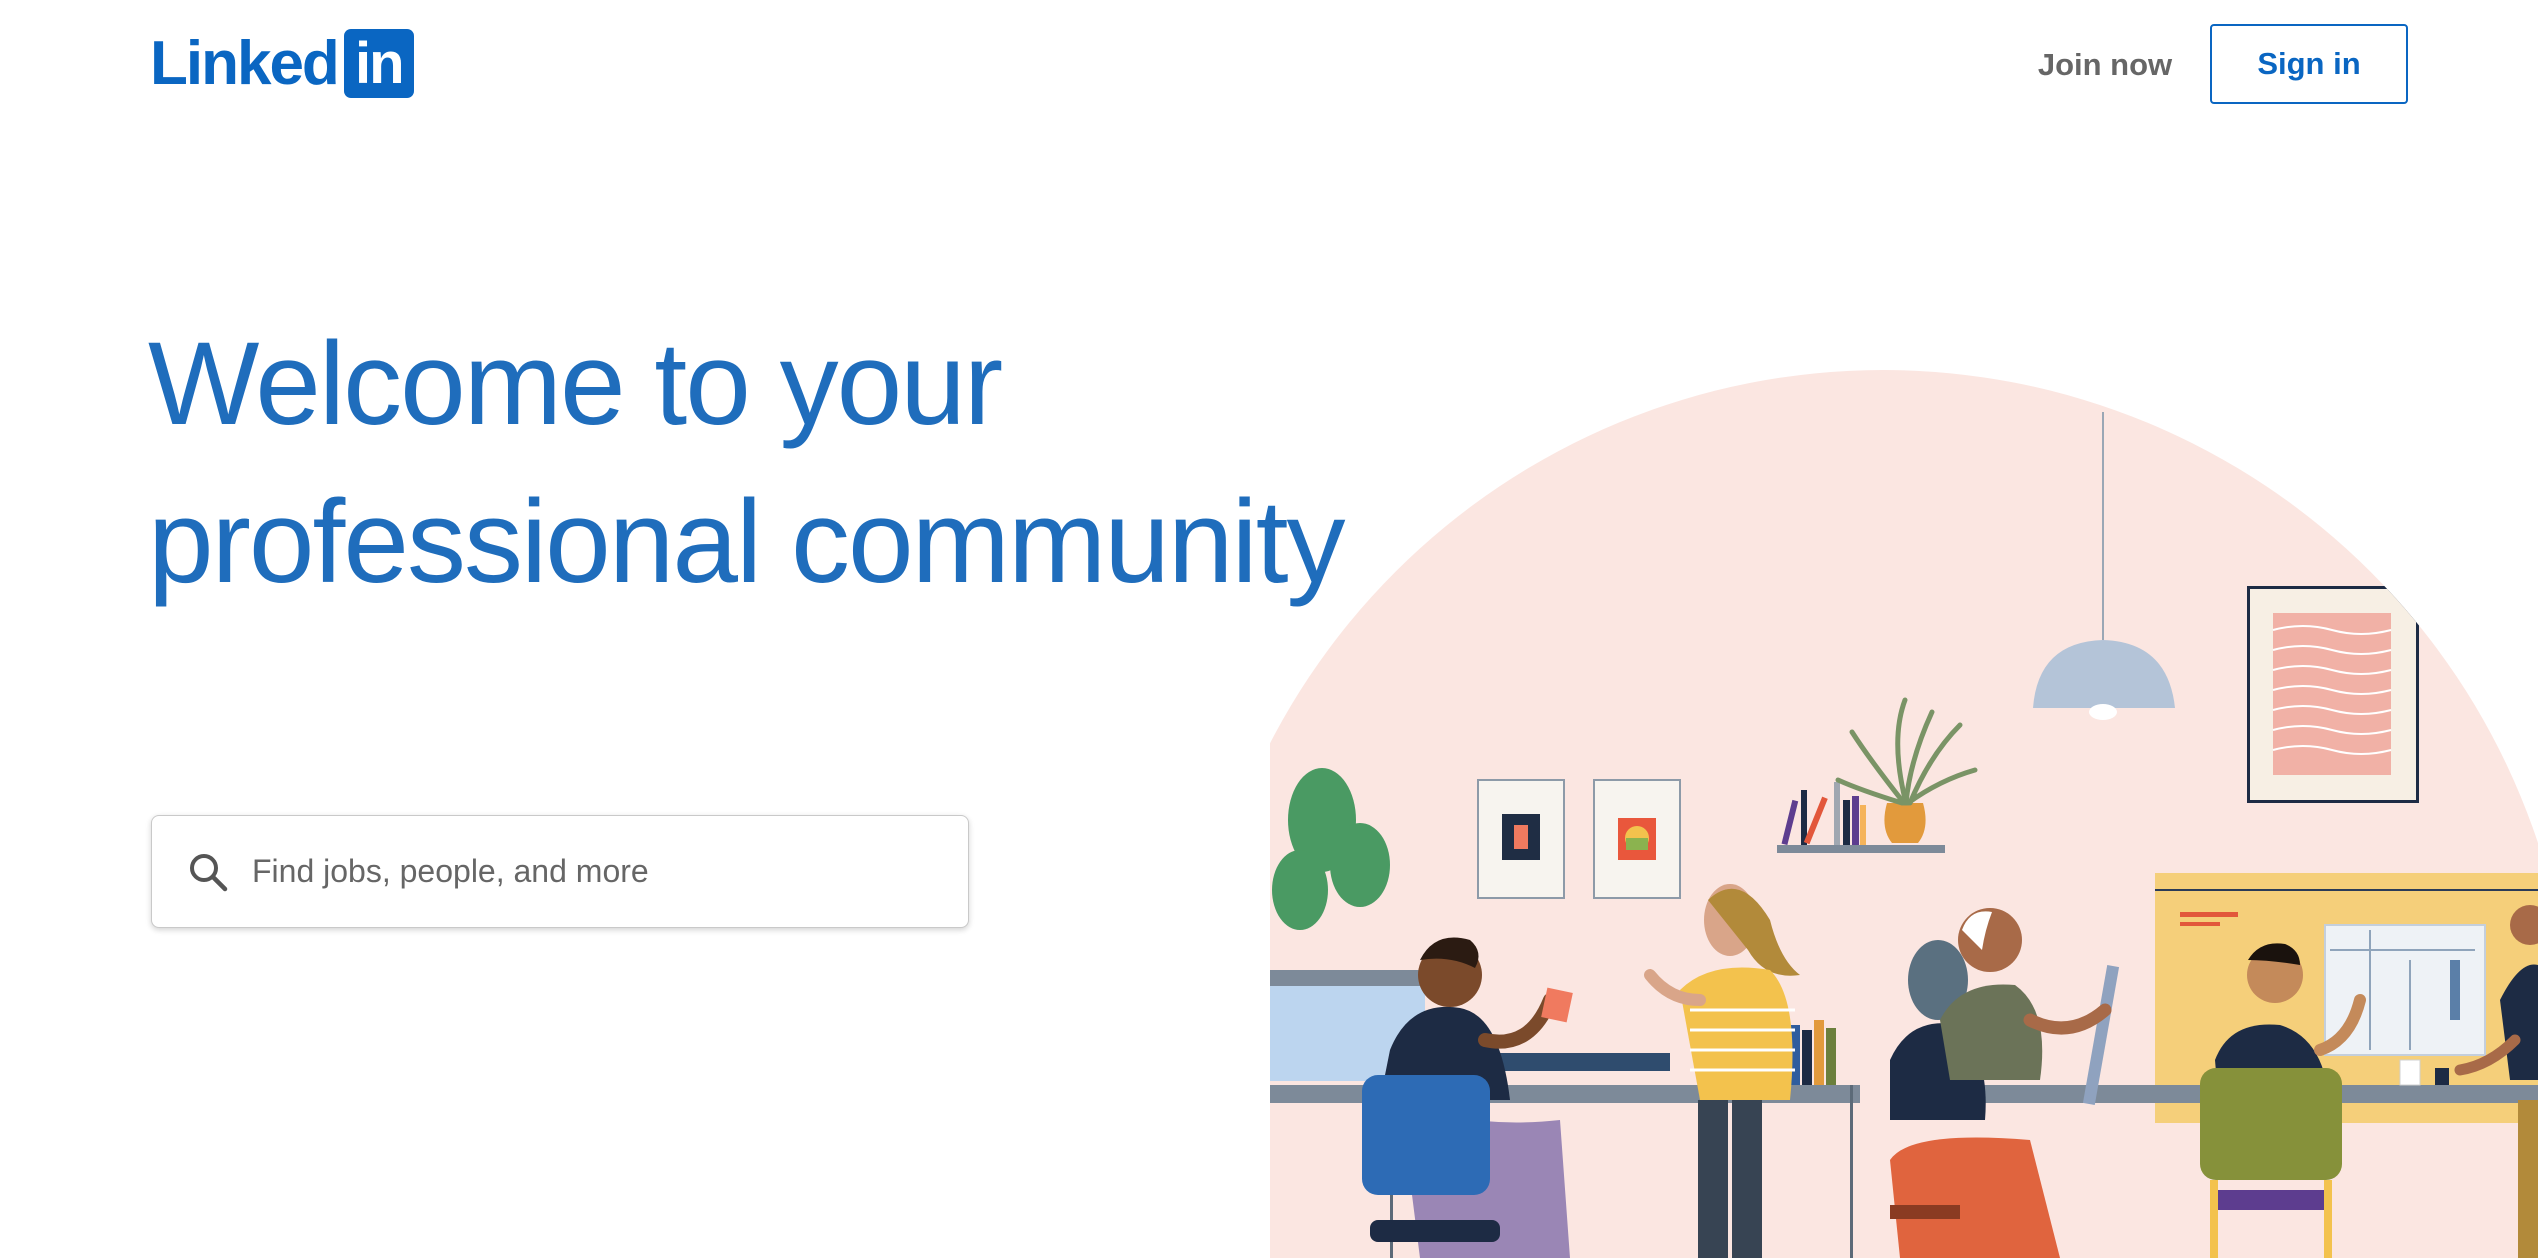  Describe the element at coordinates (245, 63) in the screenshot. I see `logo-wordmark: Linked` at that location.